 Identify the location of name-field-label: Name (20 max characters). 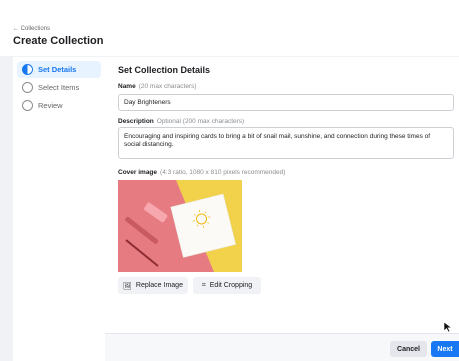
(157, 86).